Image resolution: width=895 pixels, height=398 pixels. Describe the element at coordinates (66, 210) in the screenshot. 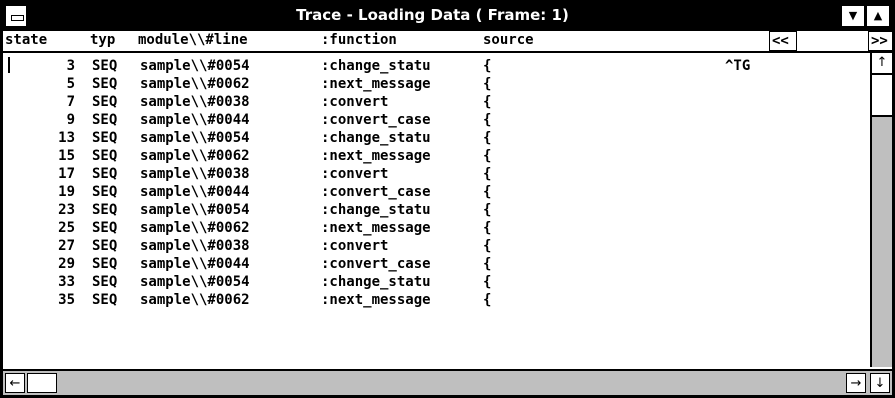

I see `state-cell: 23` at that location.